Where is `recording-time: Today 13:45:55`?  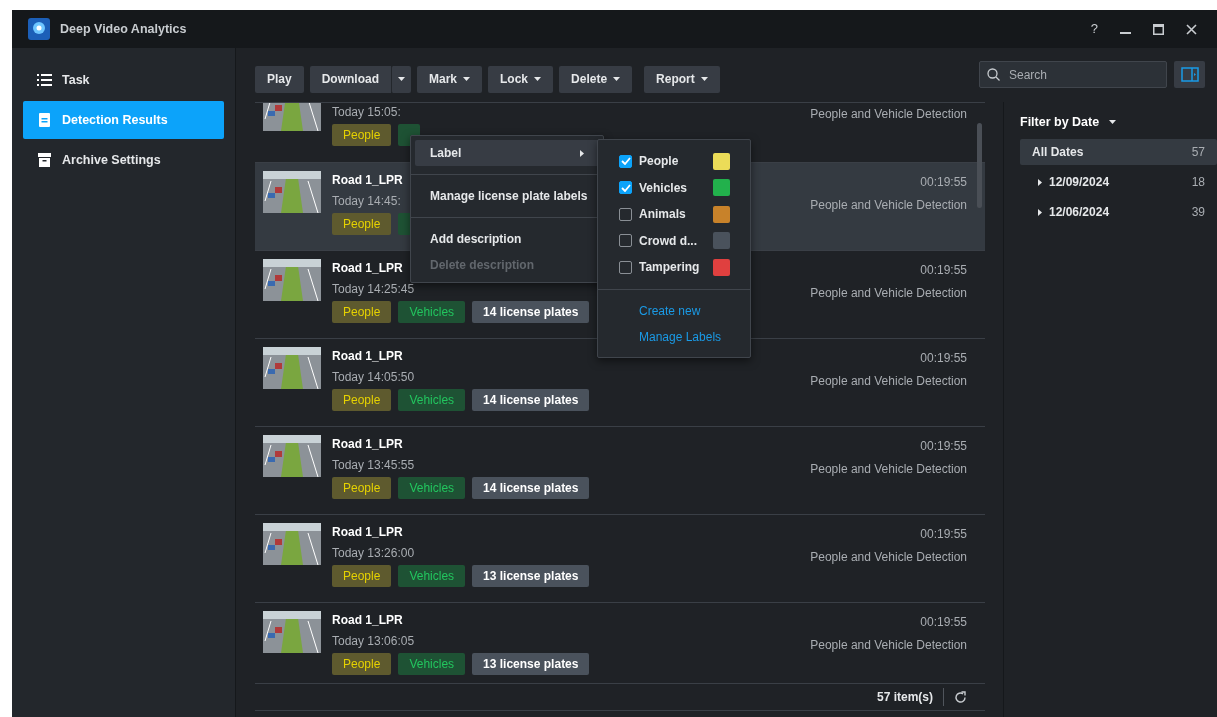 recording-time: Today 13:45:55 is located at coordinates (373, 465).